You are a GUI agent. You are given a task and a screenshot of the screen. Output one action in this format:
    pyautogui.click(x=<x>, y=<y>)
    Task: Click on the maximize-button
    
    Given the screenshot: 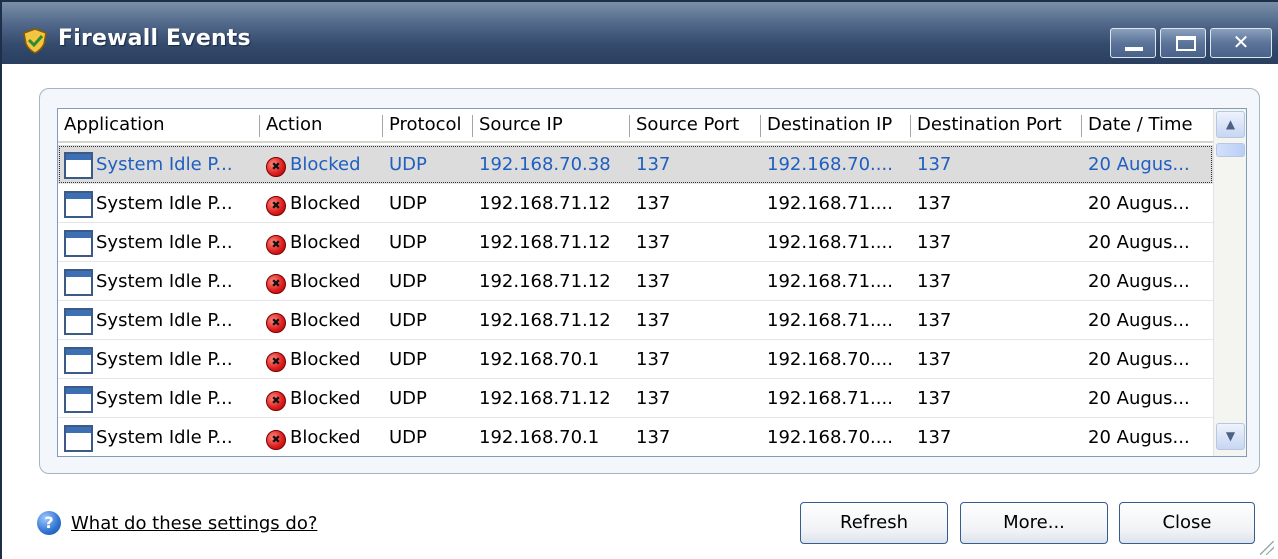 What is the action you would take?
    pyautogui.click(x=1183, y=43)
    